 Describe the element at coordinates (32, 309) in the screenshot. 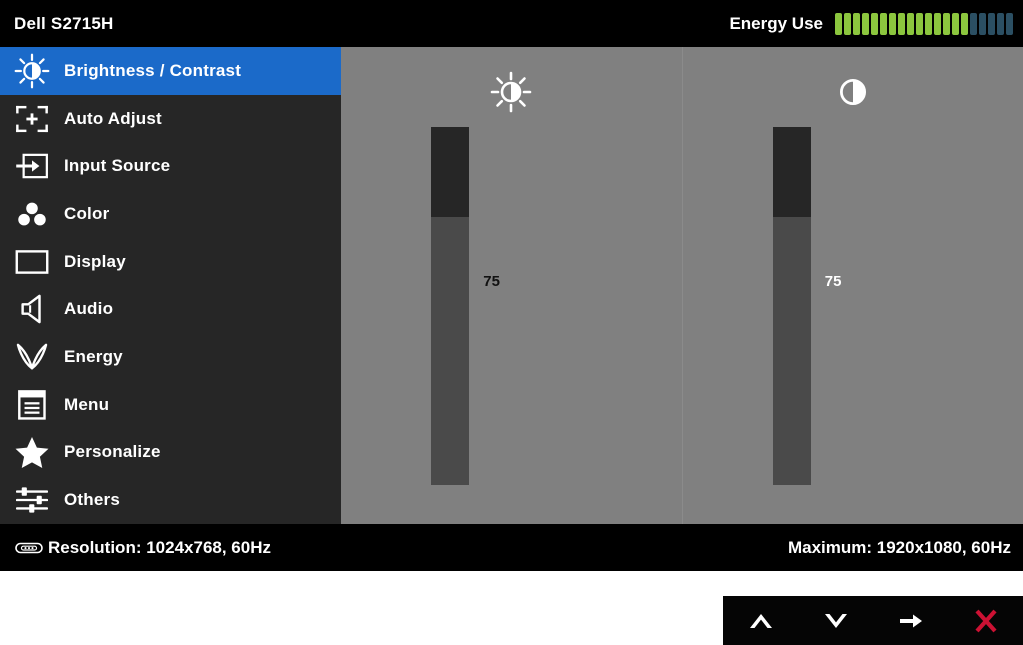

I see `audio-icon` at that location.